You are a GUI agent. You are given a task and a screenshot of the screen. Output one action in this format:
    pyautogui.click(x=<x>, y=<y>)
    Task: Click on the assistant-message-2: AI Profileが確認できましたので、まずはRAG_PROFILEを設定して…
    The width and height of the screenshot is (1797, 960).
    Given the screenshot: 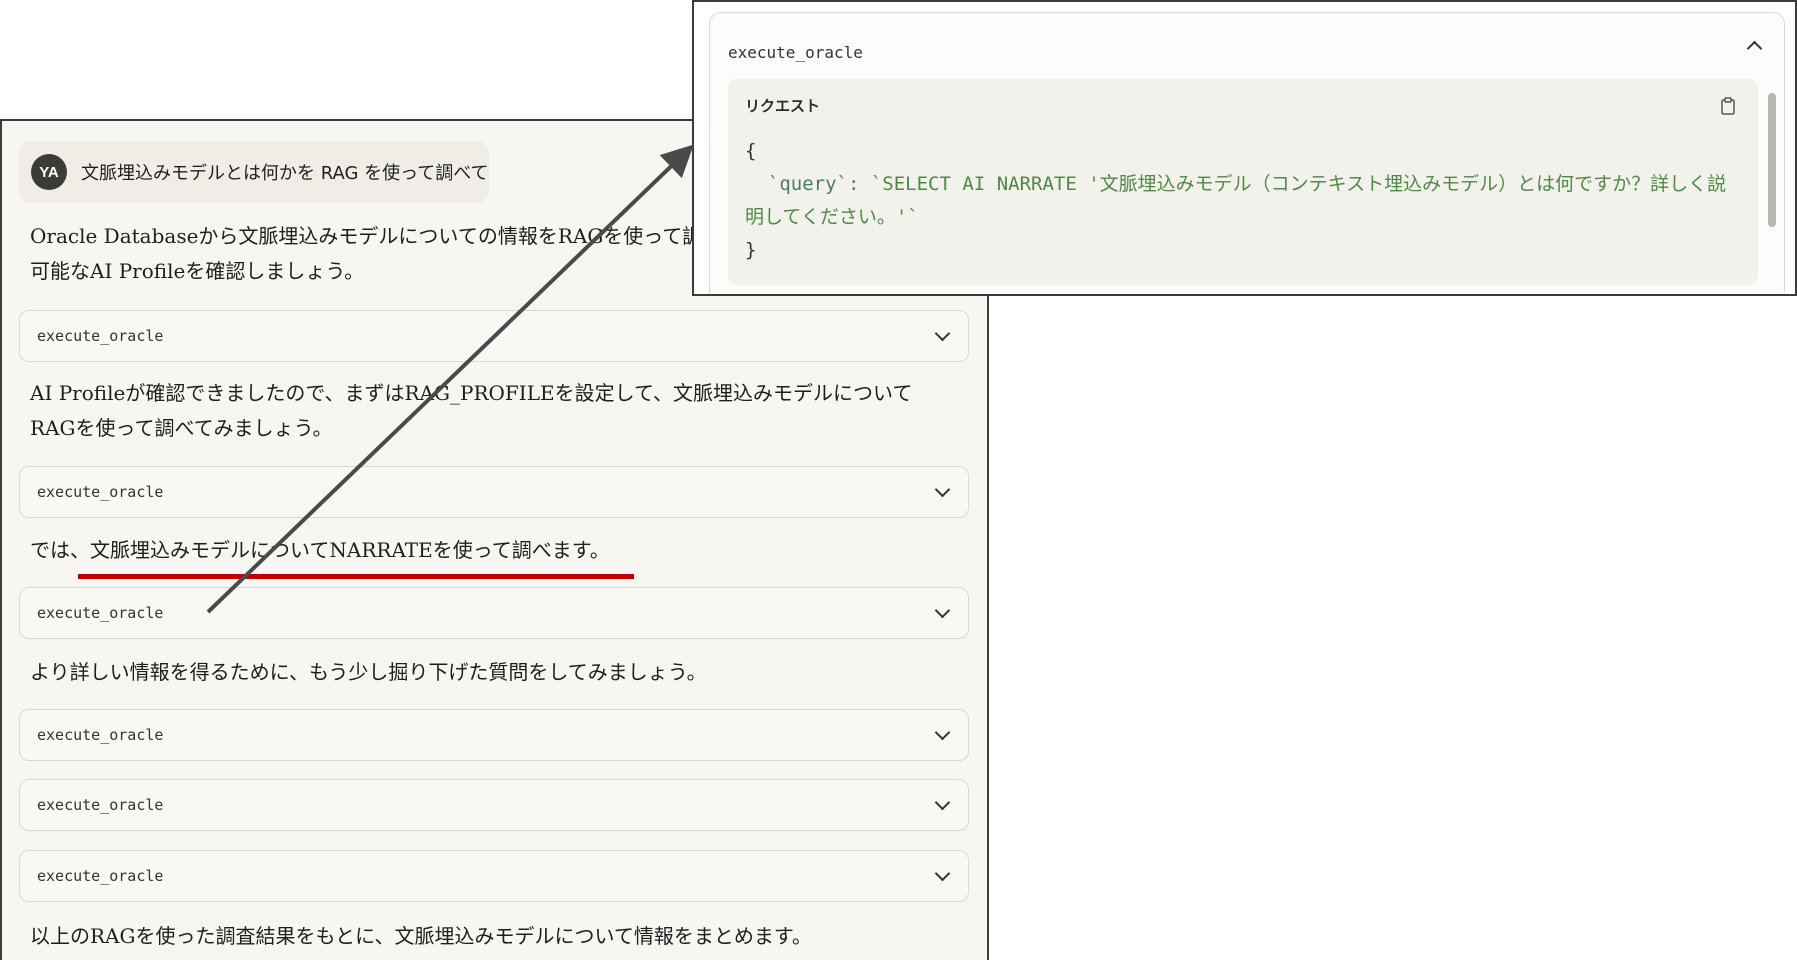 What is the action you would take?
    pyautogui.click(x=493, y=411)
    